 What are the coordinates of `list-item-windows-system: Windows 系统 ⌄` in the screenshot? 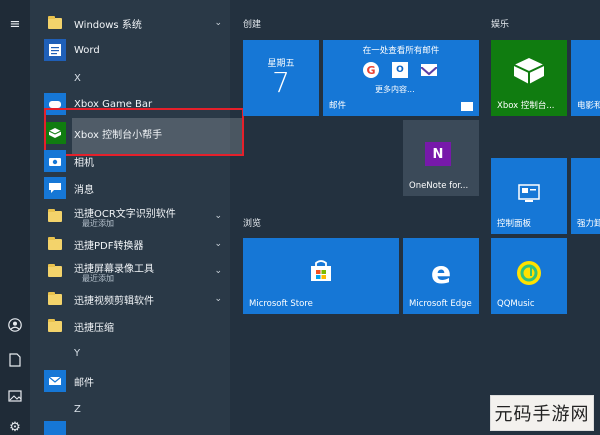 It's located at (137, 23).